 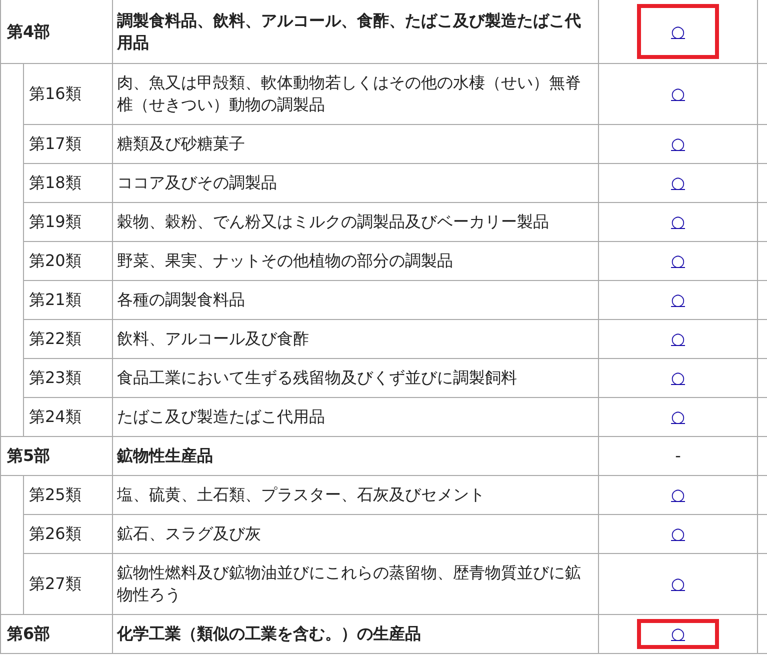 I want to click on class-label: 第17類, so click(x=68, y=144).